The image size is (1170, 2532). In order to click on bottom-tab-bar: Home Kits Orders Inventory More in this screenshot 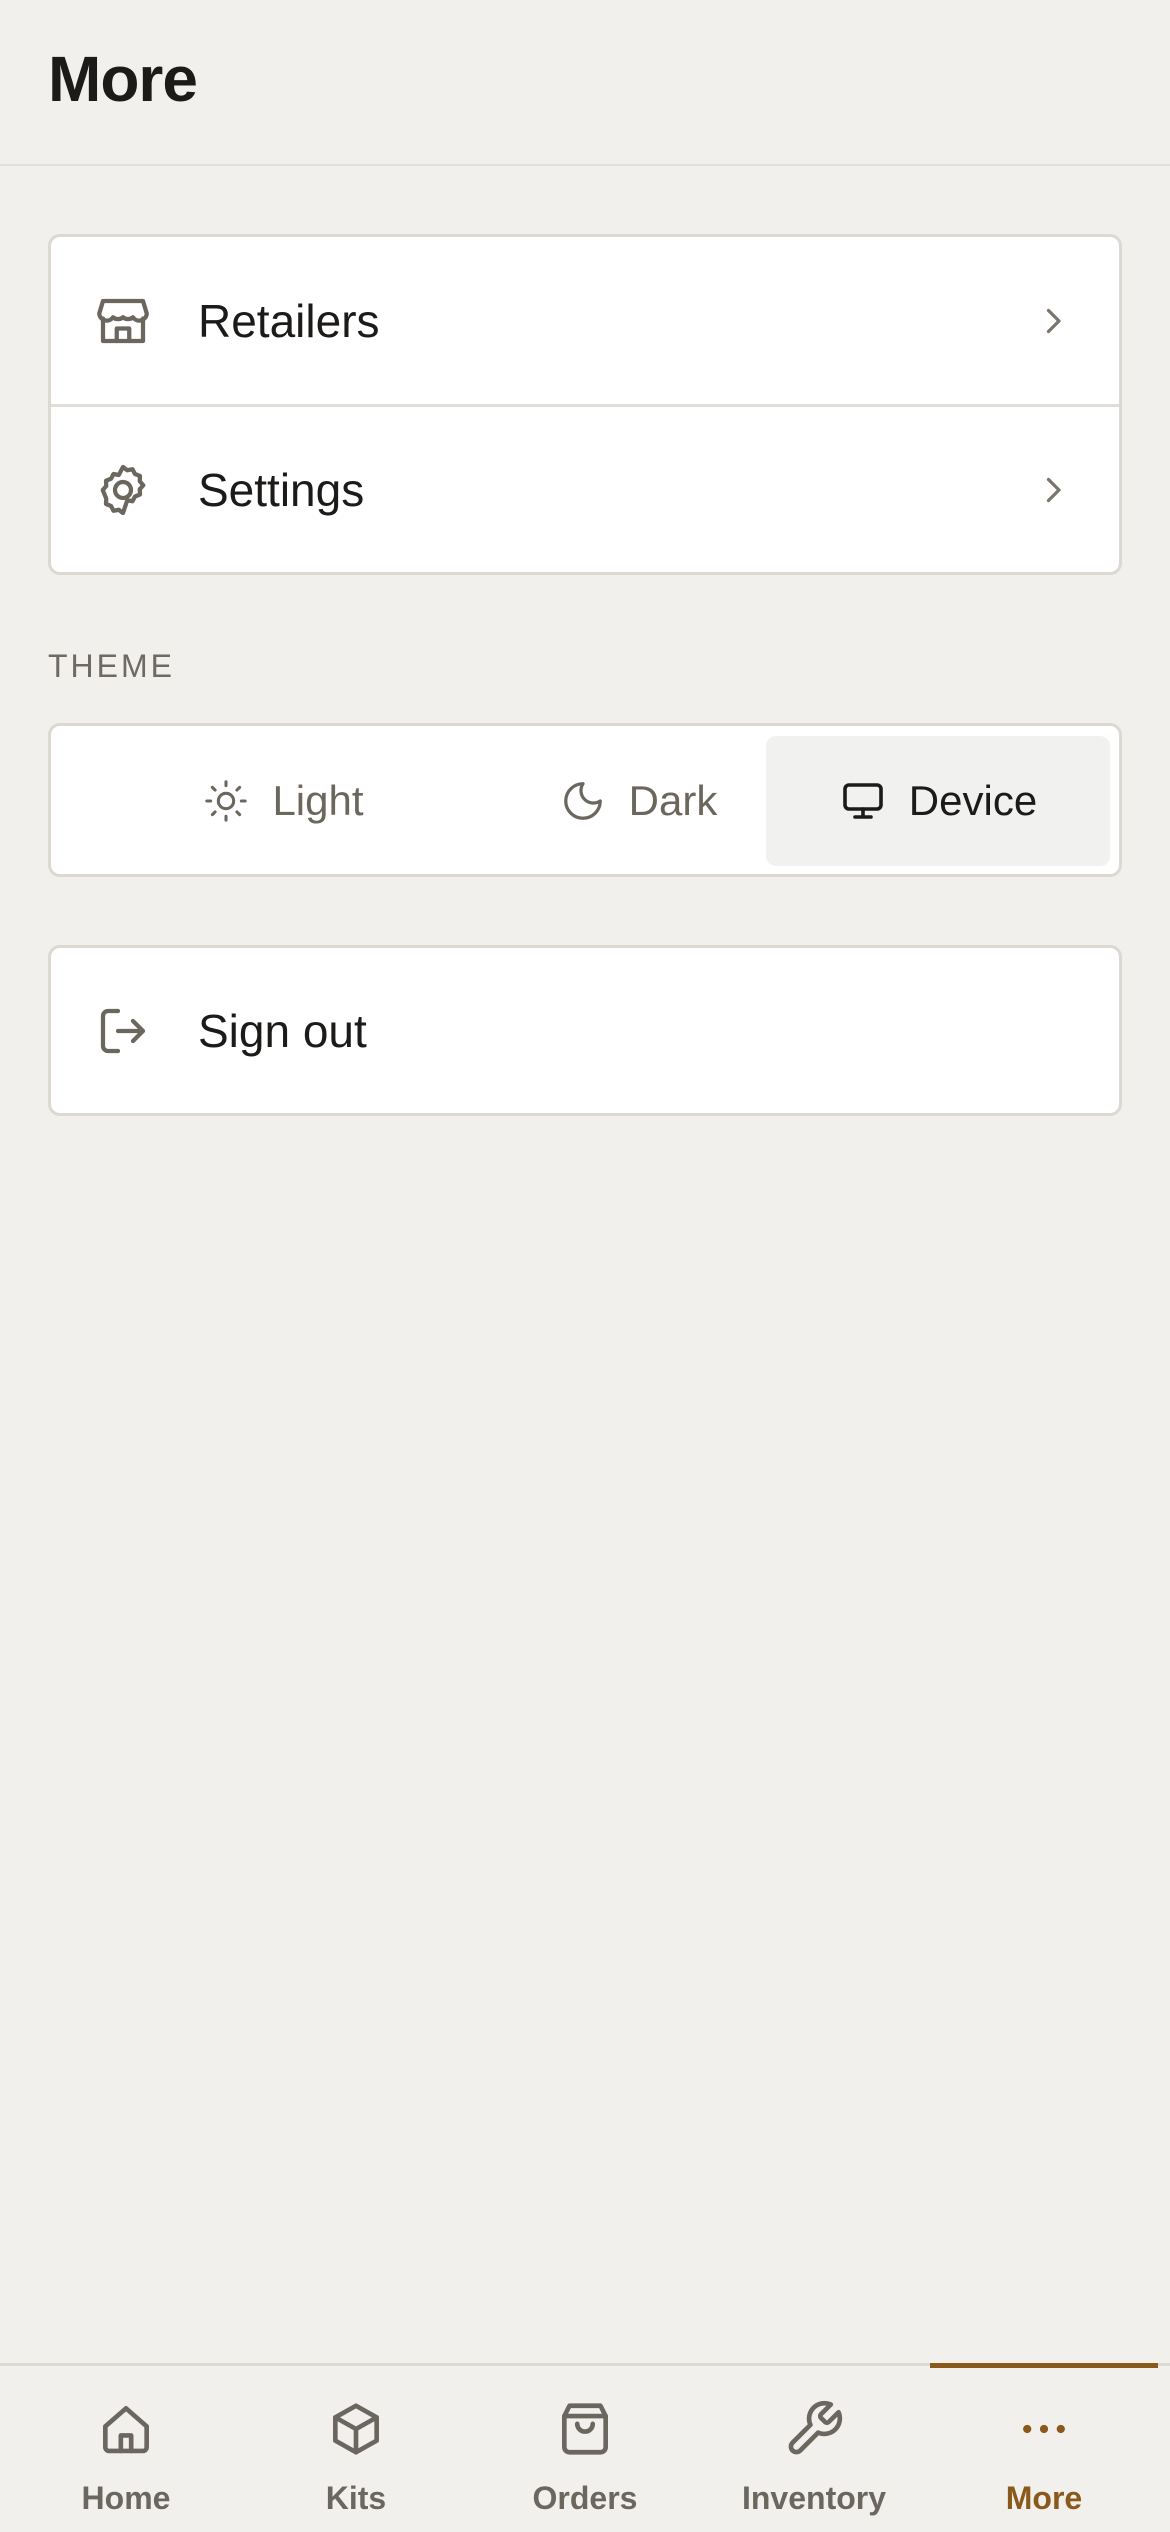, I will do `click(585, 2447)`.